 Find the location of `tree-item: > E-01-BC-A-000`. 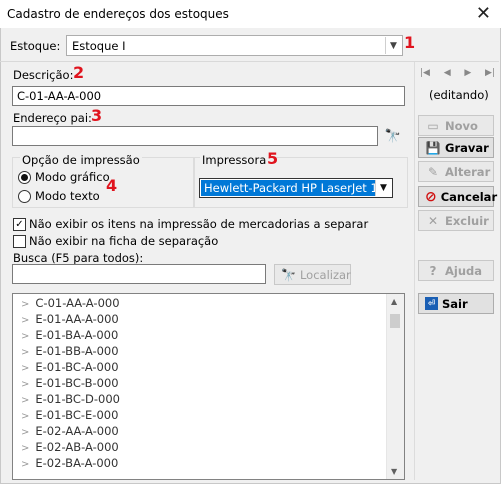

tree-item: > E-01-BC-A-000 is located at coordinates (70, 367).